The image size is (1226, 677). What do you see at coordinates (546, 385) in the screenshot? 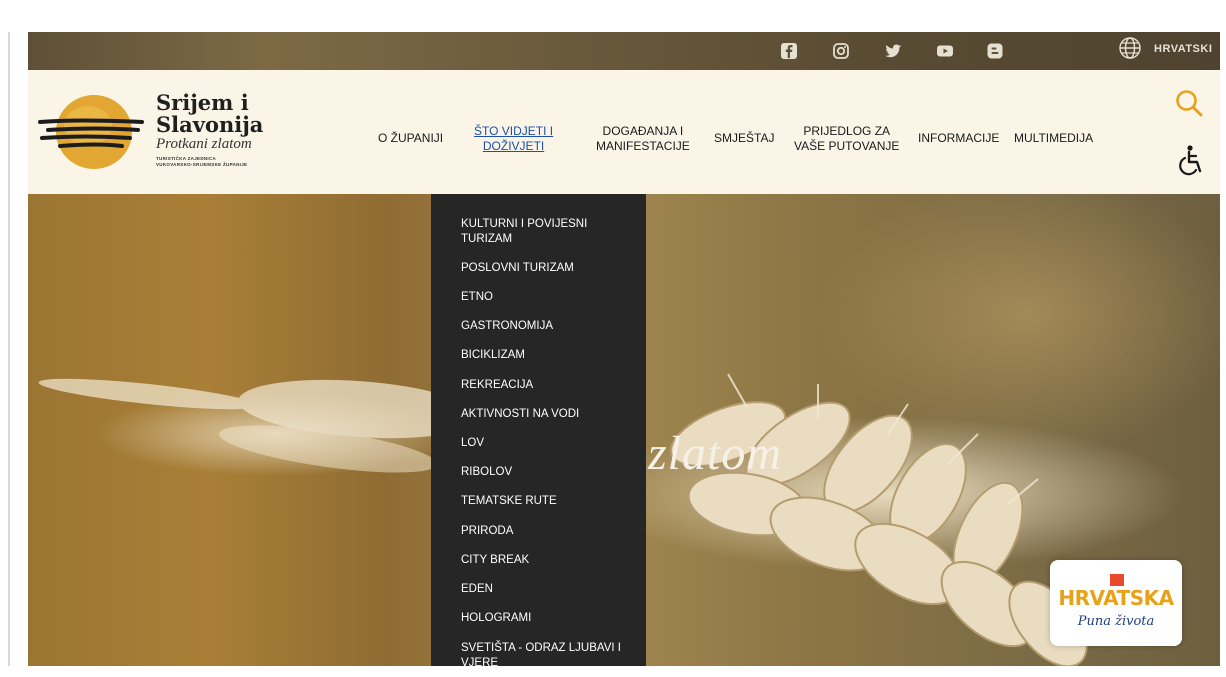
I see `dropdown-item-rekreacija: REKREACIJA` at bounding box center [546, 385].